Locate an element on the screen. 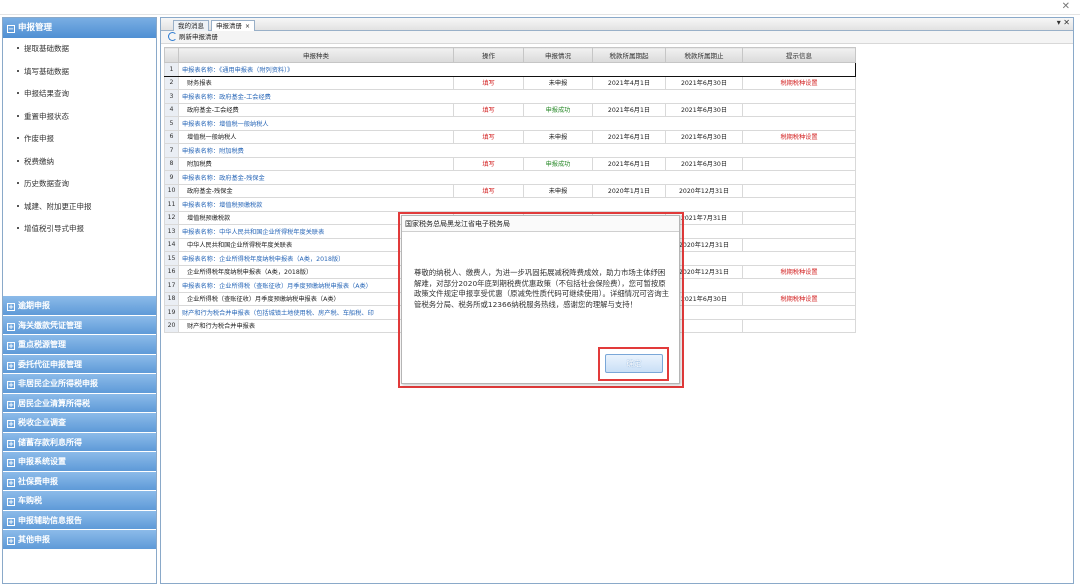  row-number: 5 is located at coordinates (171, 123).